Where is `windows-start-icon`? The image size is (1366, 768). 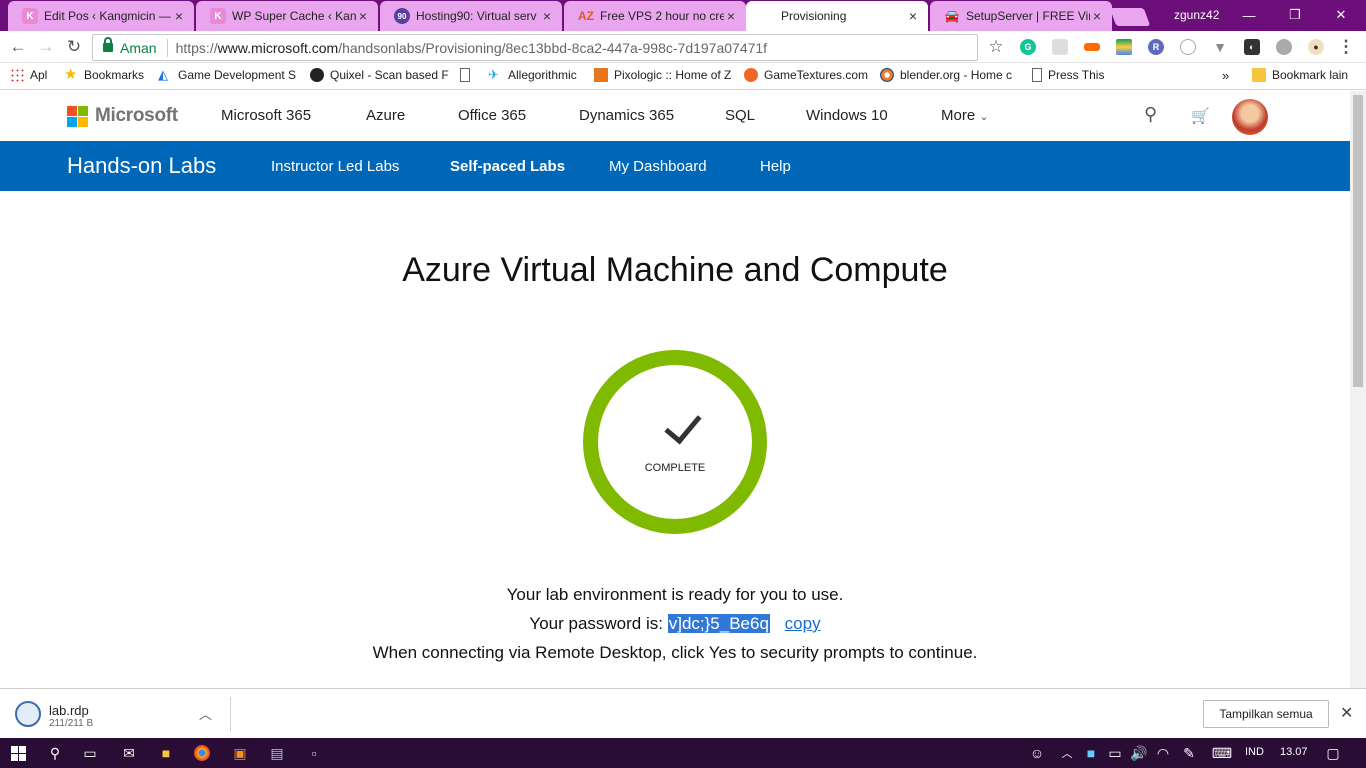
windows-start-icon is located at coordinates (18, 753).